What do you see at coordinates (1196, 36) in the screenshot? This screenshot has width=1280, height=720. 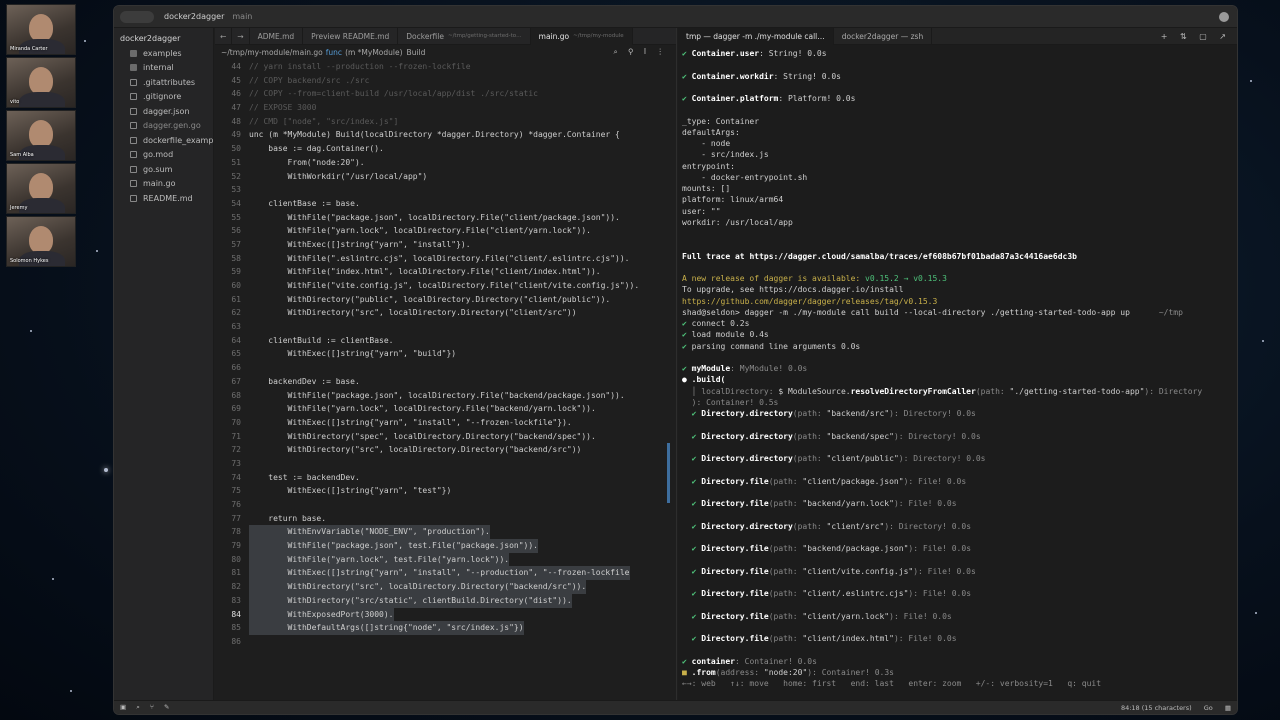 I see `terminal-tools: + ⇅ ▢ ↗` at bounding box center [1196, 36].